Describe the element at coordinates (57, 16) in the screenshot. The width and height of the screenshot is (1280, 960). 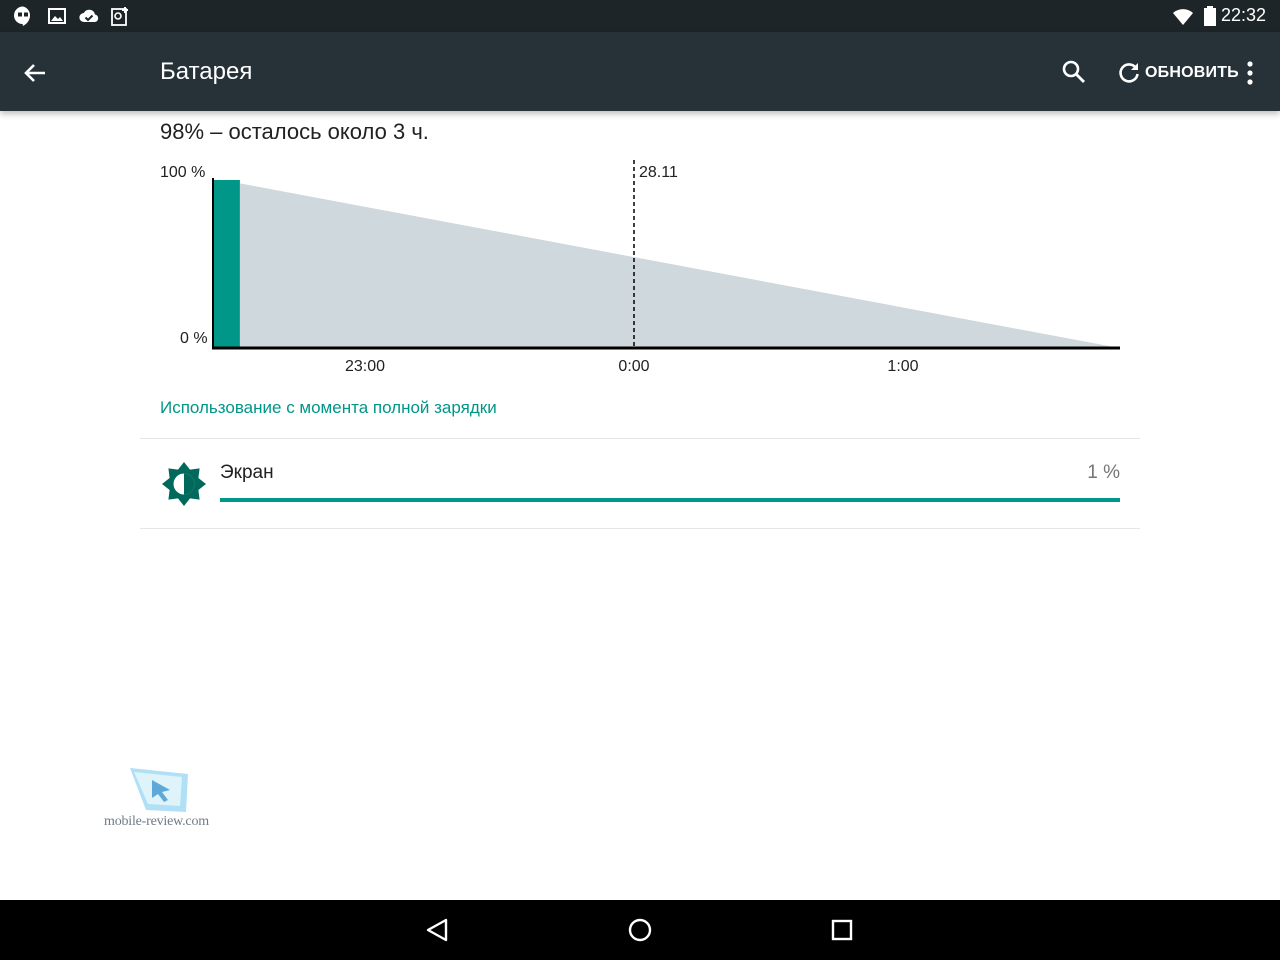
I see `gallery-icon` at that location.